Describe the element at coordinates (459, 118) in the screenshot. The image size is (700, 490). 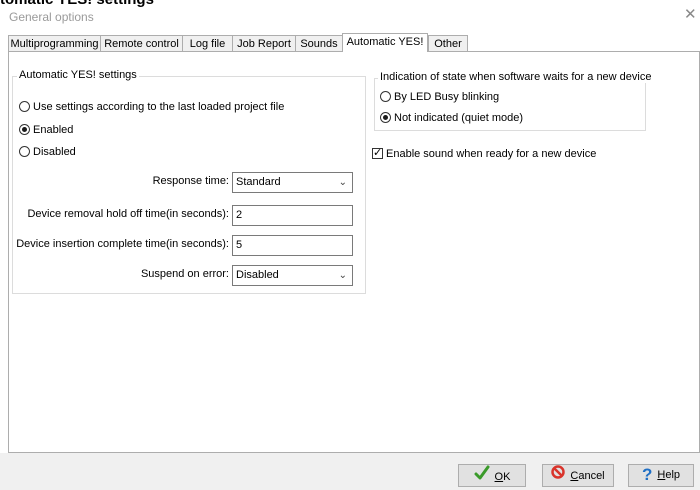
I see `radio-label: Not indicated (quiet mode)` at that location.